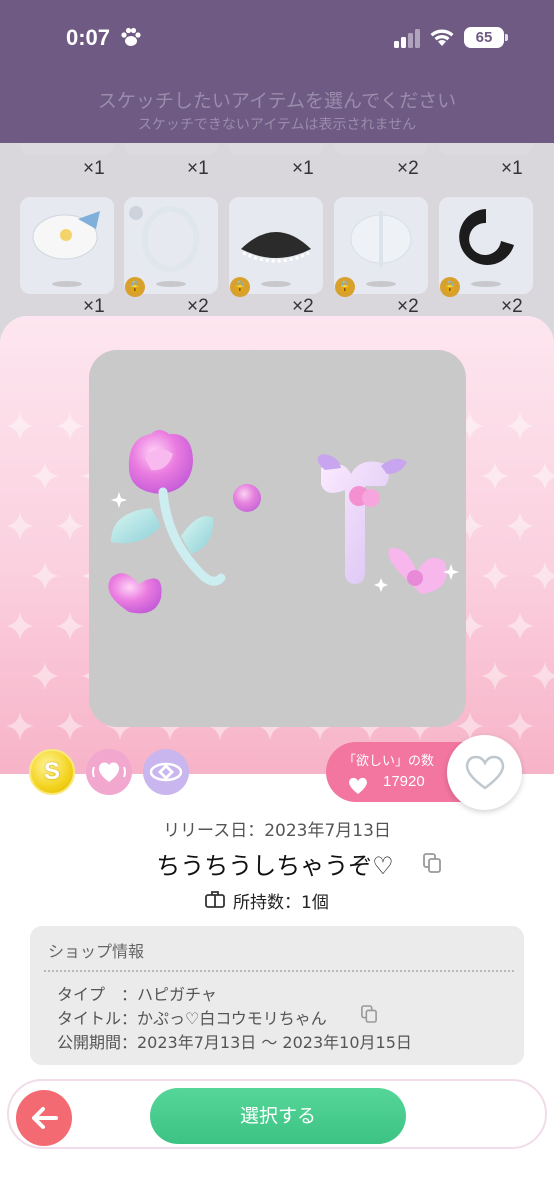 The image size is (554, 1200). Describe the element at coordinates (137, 994) in the screenshot. I see `shop-type: タイプ ：ハピガチャ` at that location.